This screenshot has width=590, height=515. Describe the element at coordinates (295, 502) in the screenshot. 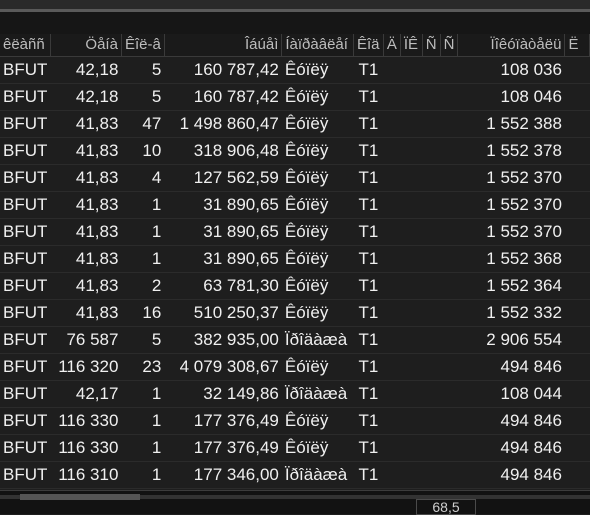

I see `horizontal-scrollbar: 68,5` at that location.